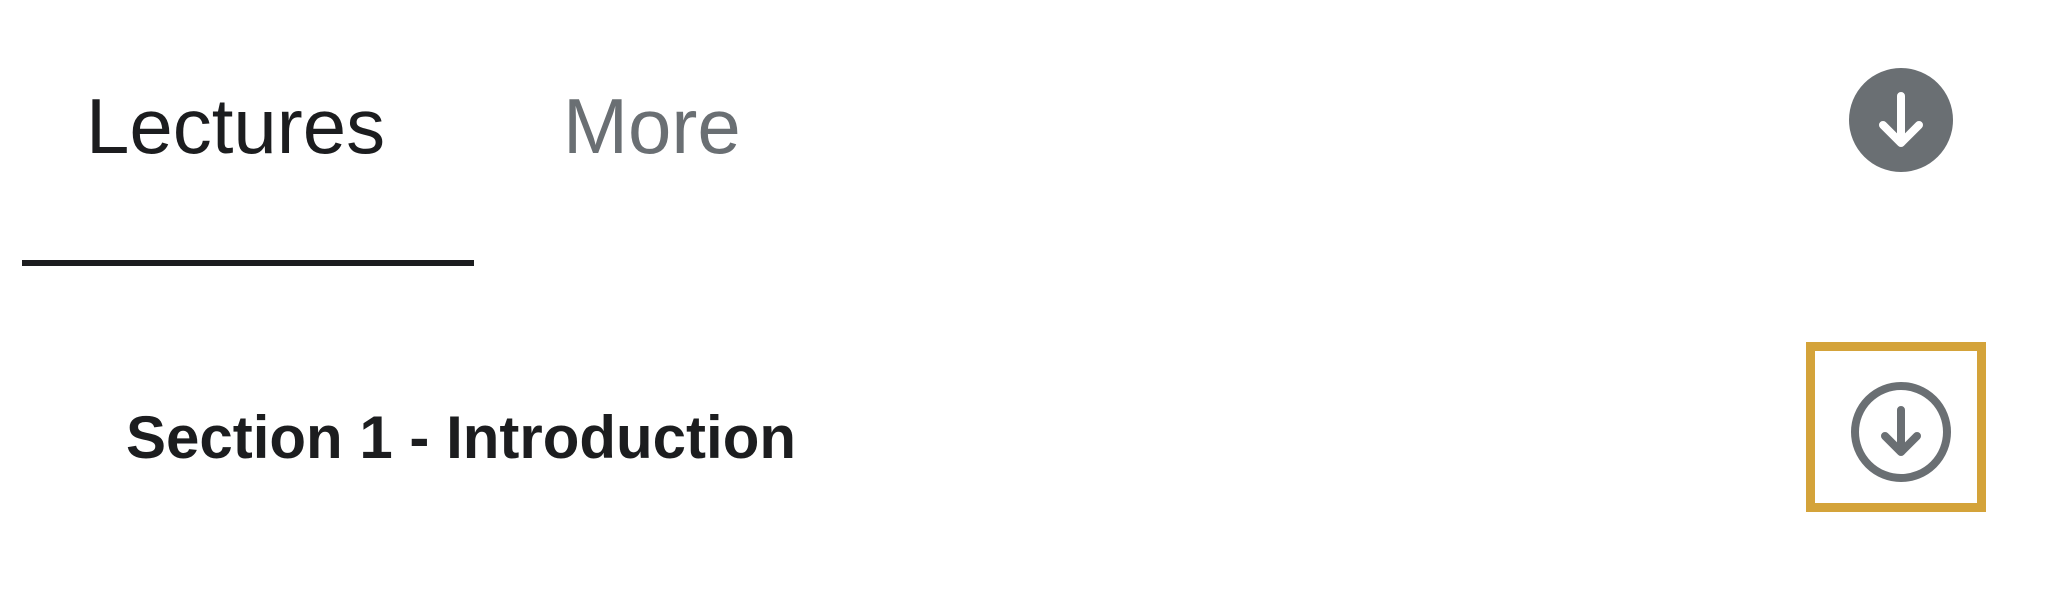  I want to click on download-all-button, so click(1901, 120).